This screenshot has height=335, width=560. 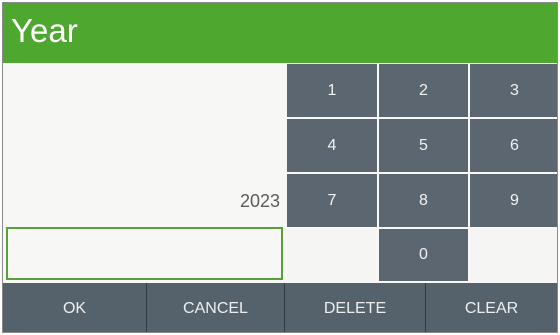 I want to click on delete-button: DELETE, so click(x=355, y=307).